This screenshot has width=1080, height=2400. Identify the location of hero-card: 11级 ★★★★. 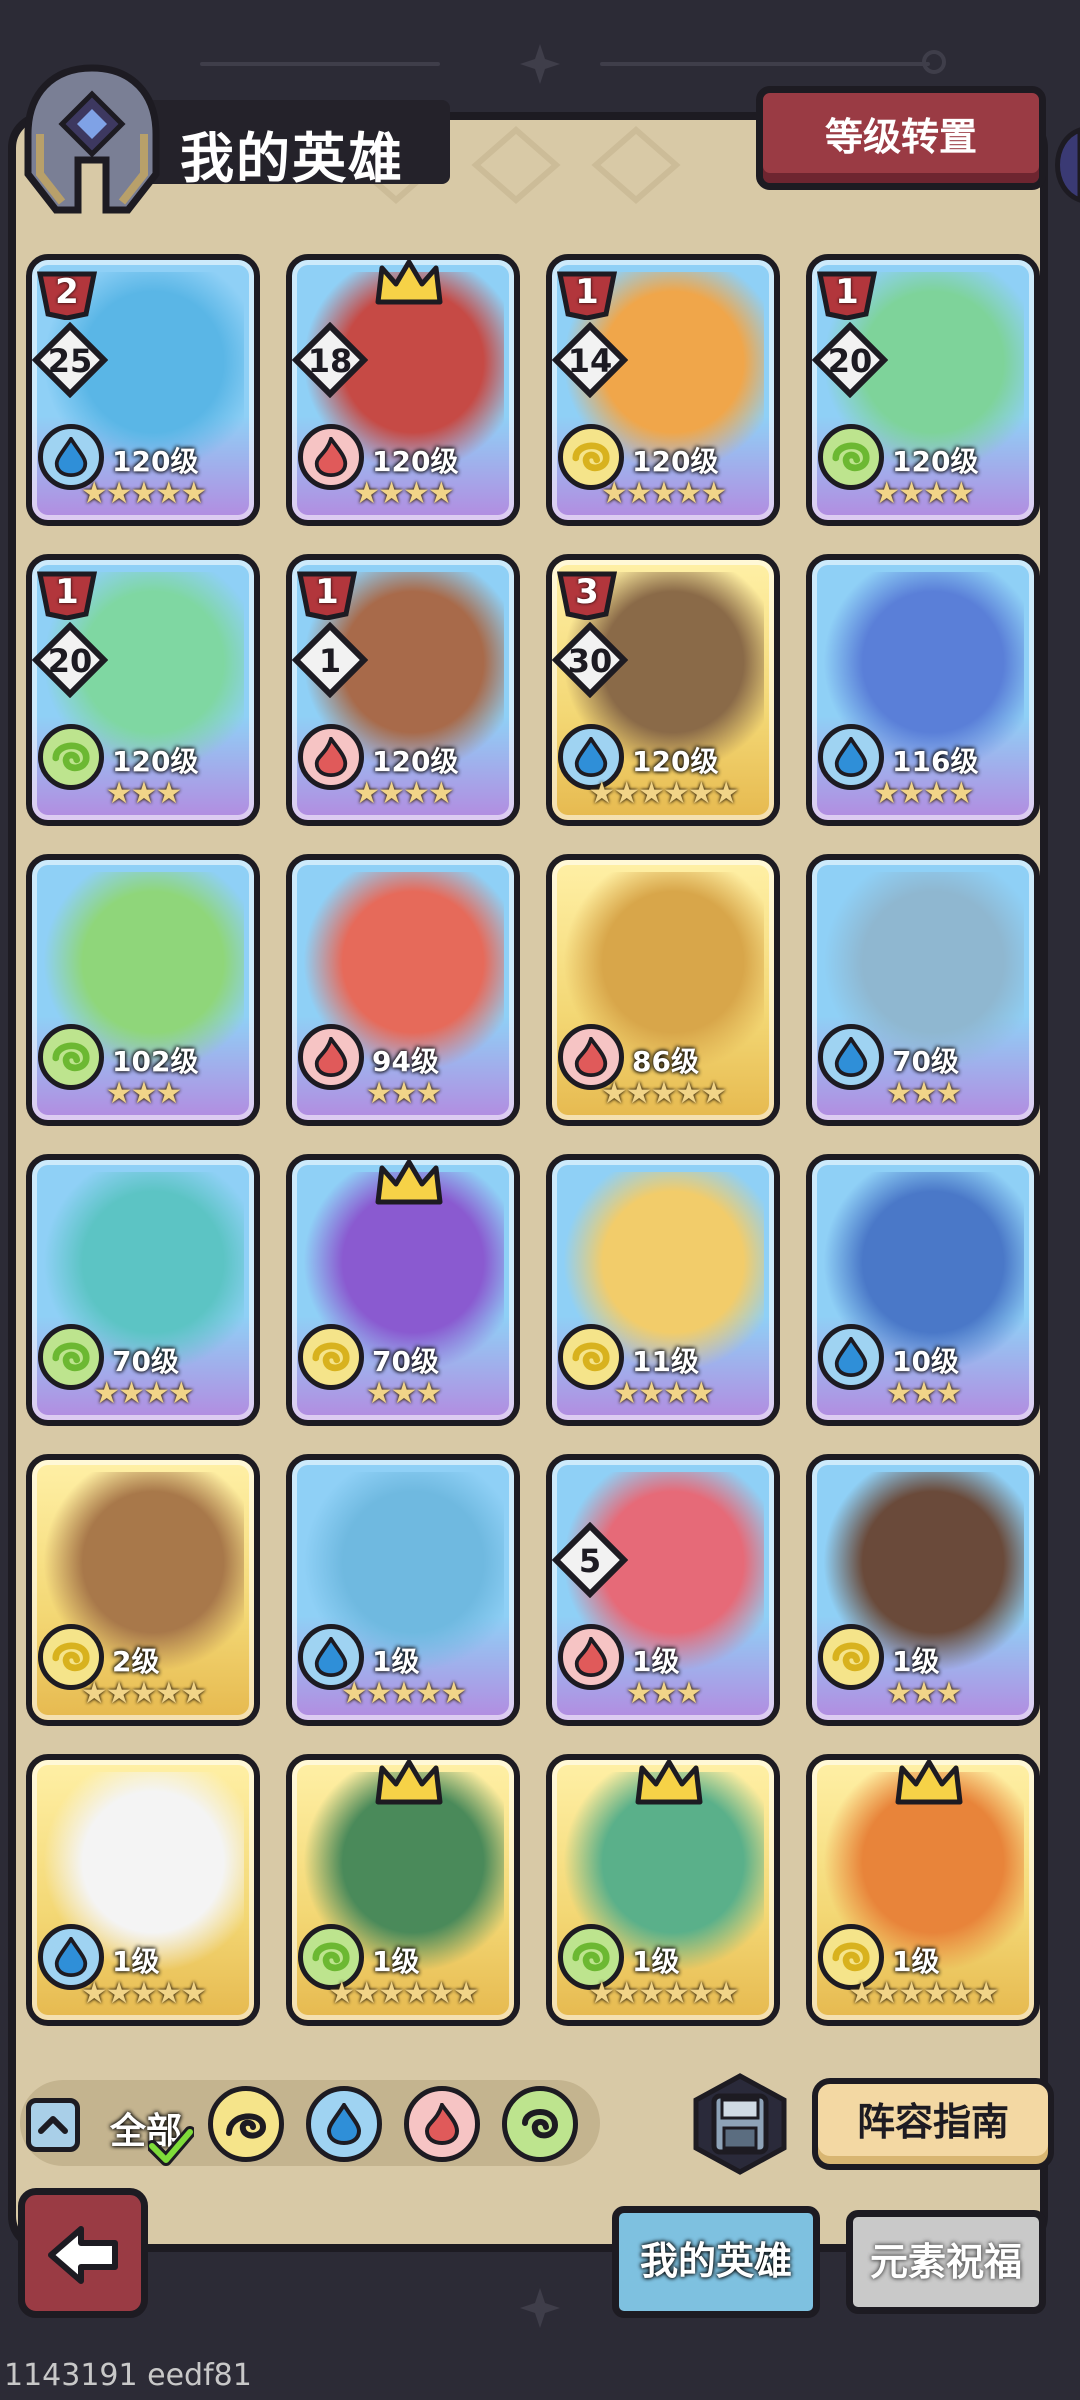
(663, 1290).